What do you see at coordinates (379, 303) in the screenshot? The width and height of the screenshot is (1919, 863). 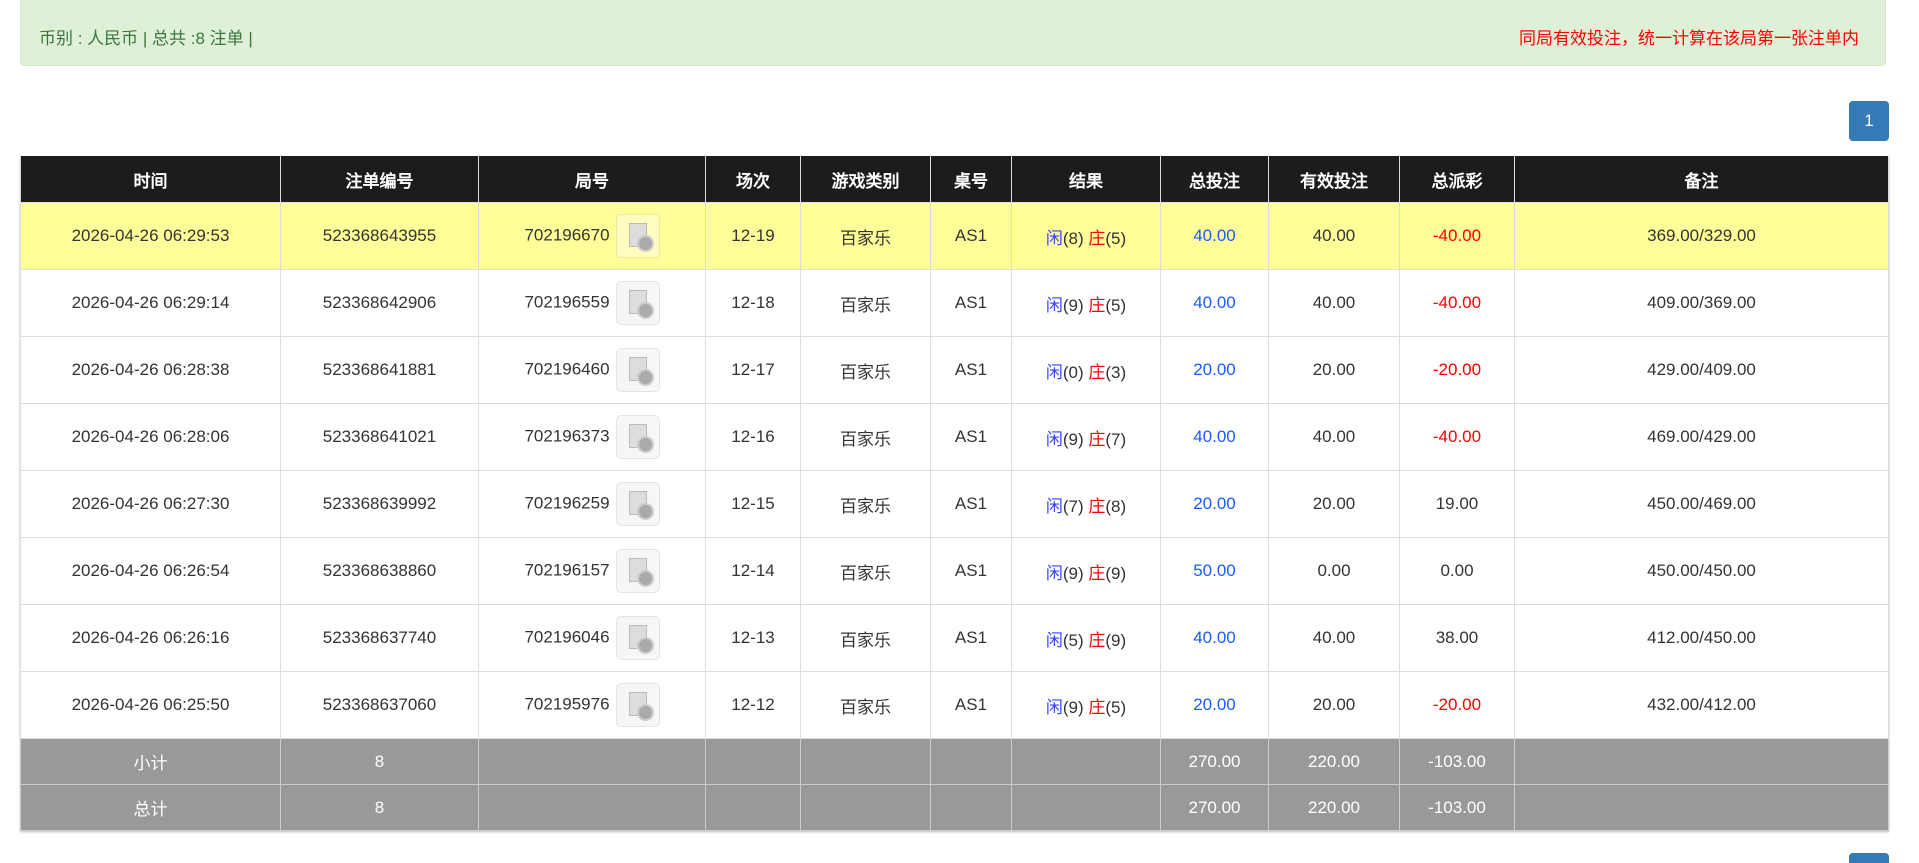 I see `bet-id-cell: 523368642906` at bounding box center [379, 303].